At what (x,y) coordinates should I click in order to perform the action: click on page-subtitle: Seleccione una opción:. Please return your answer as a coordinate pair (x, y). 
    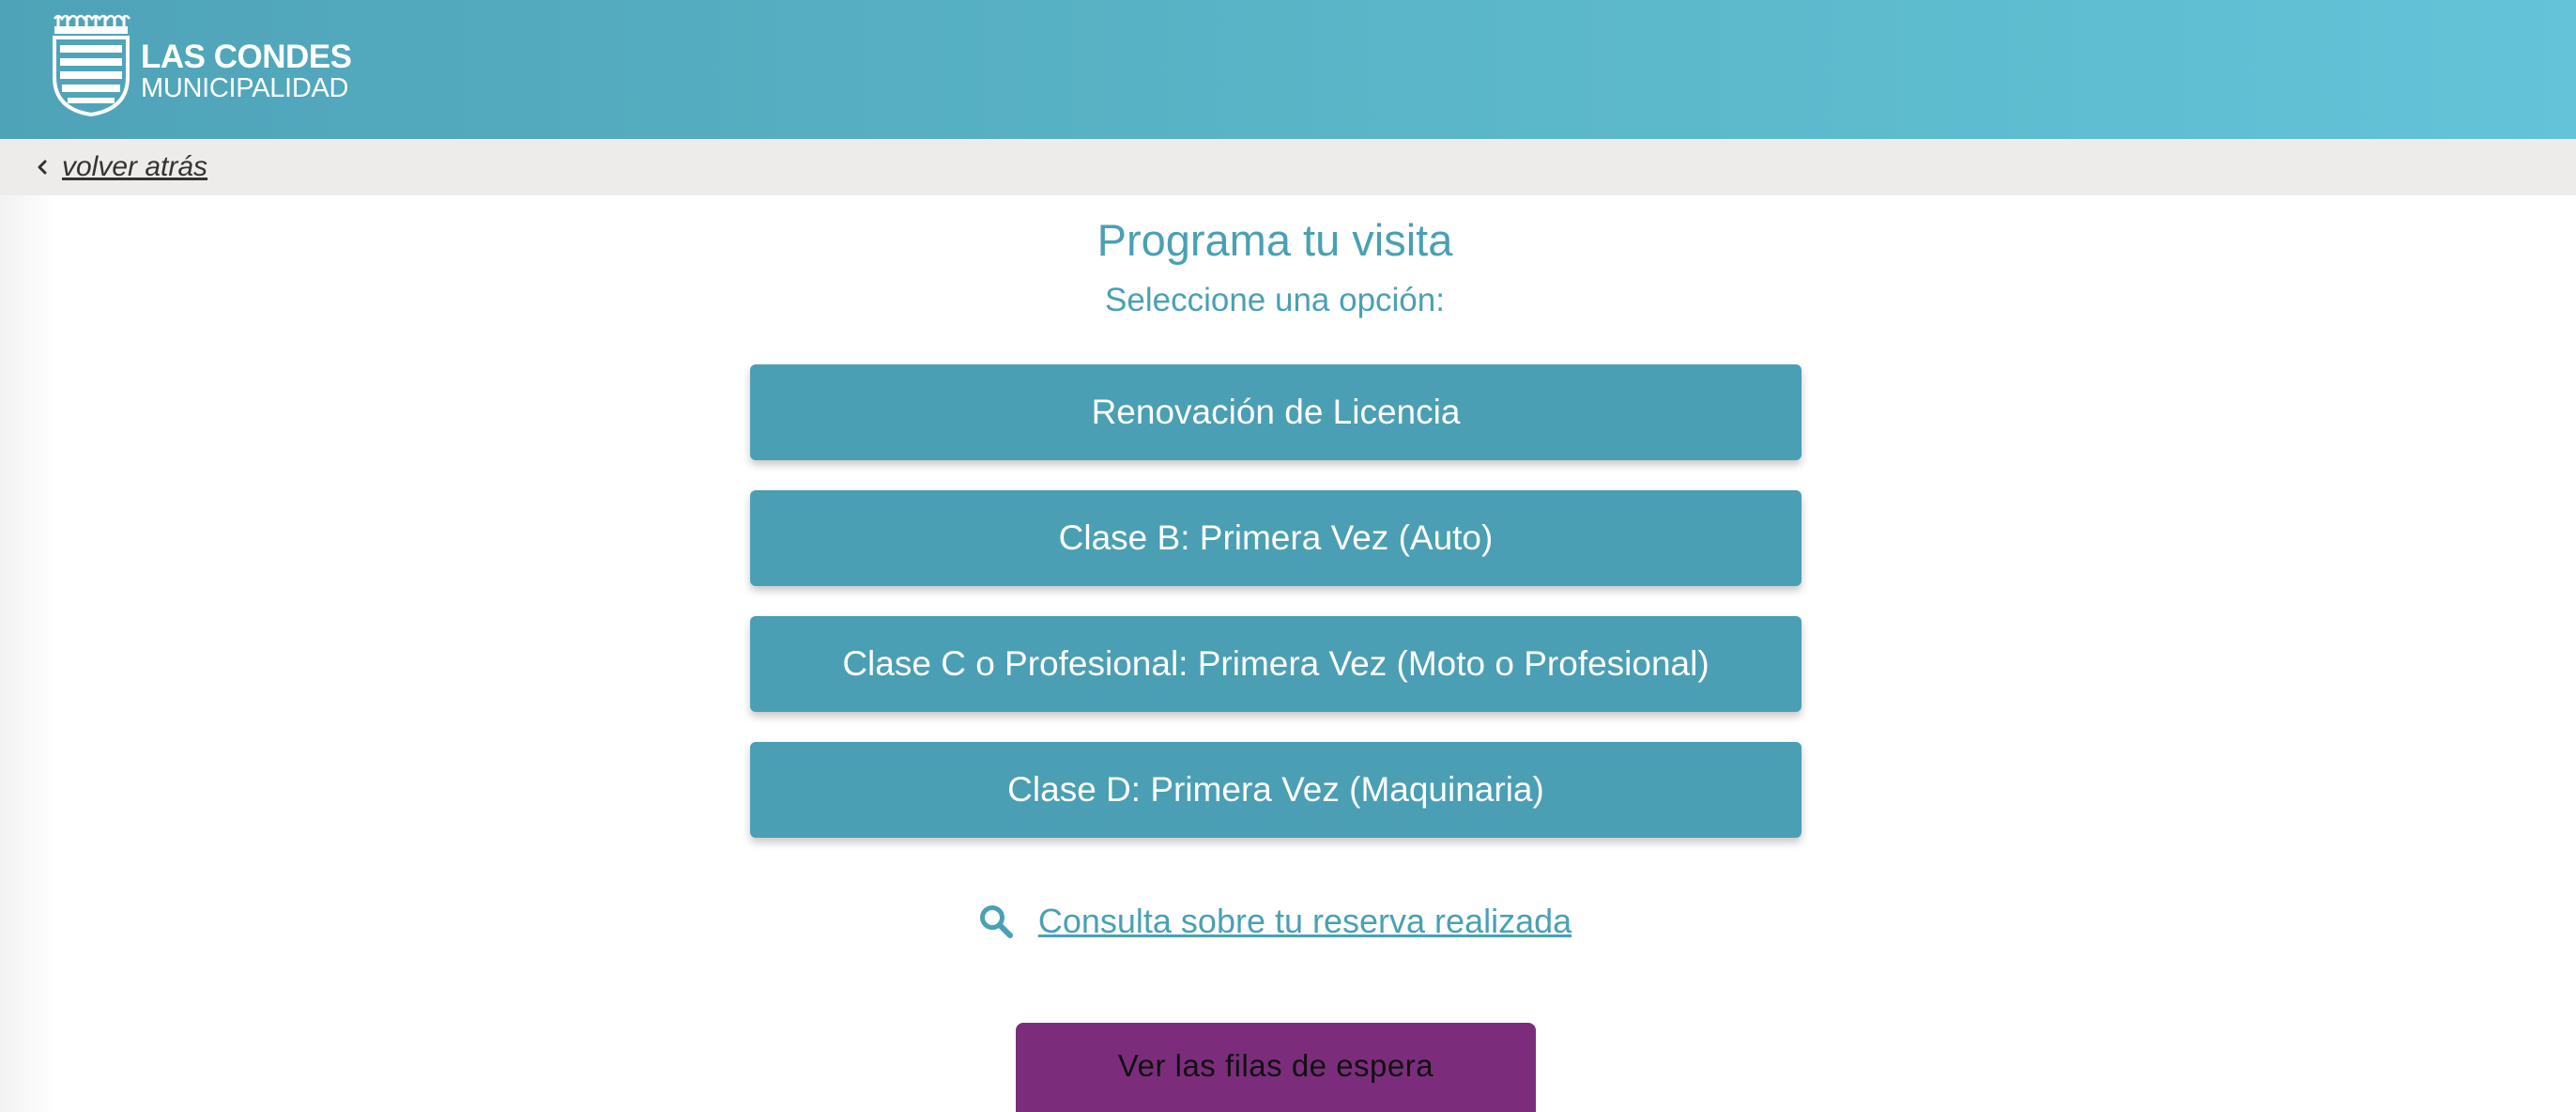
    Looking at the image, I should click on (1275, 300).